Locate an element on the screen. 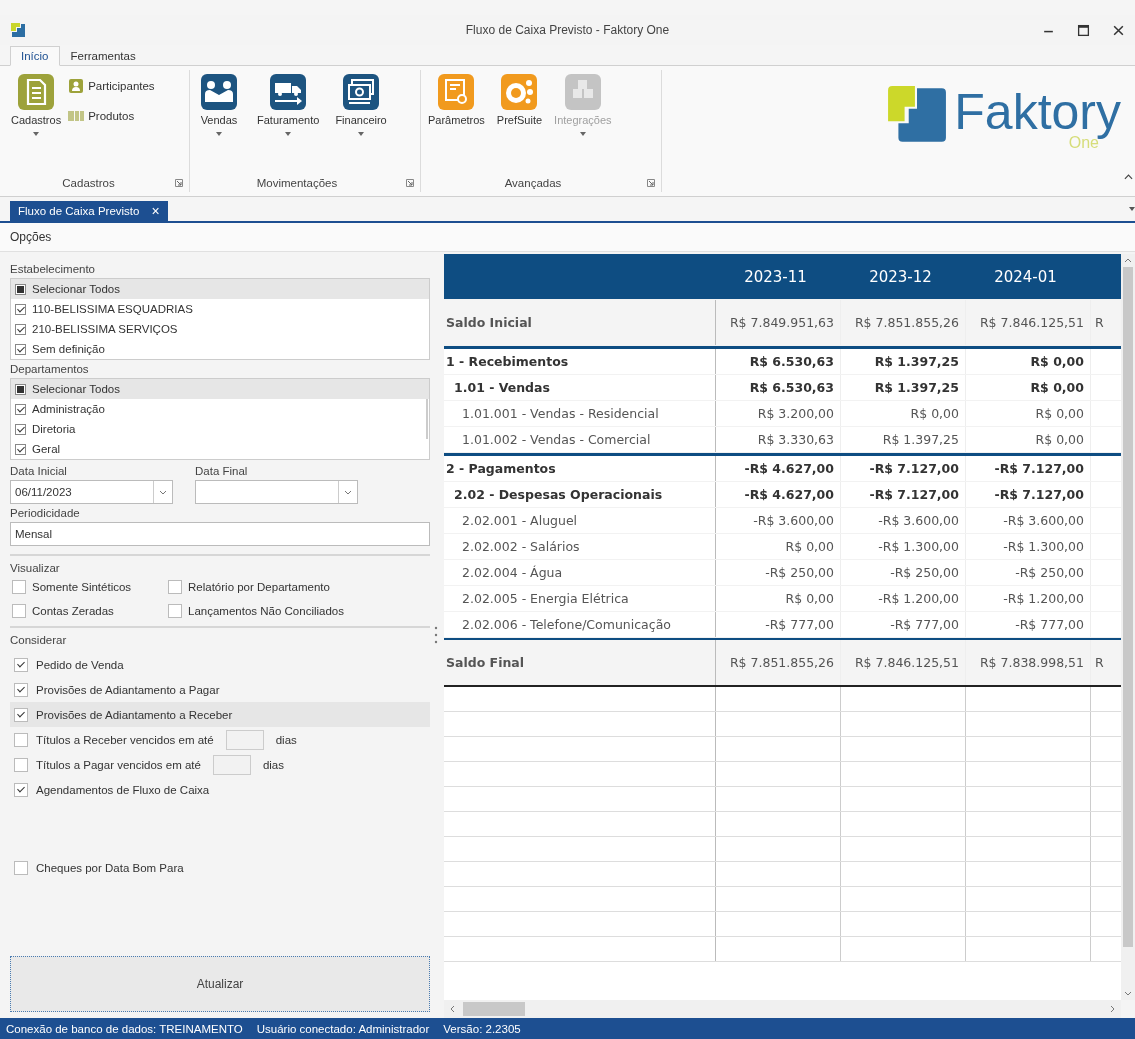 Image resolution: width=1135 pixels, height=1039 pixels. ribbon-group-title: Cadastros is located at coordinates (88, 183).